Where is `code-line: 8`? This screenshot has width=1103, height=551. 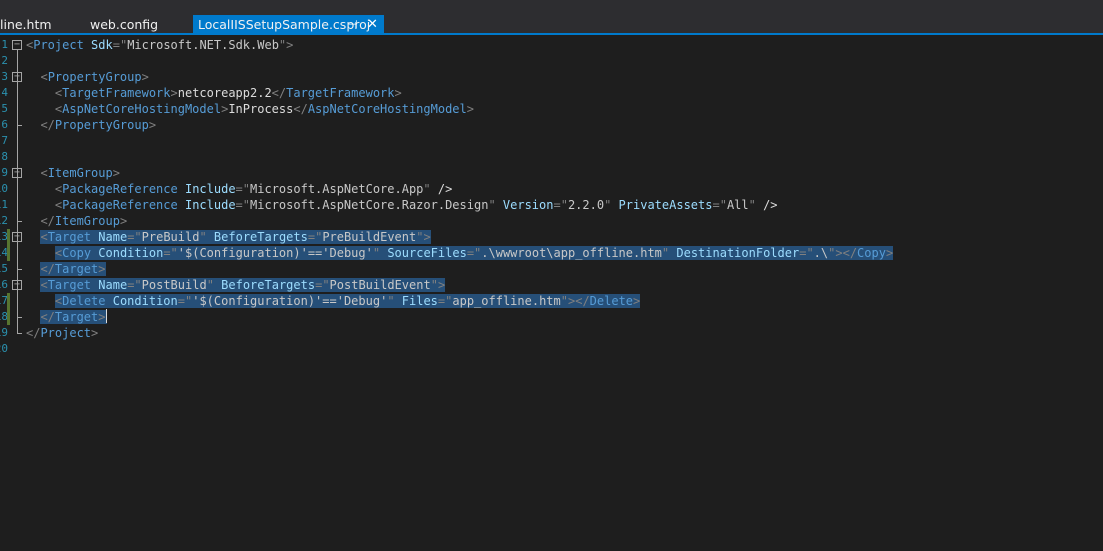
code-line: 8 is located at coordinates (551, 157).